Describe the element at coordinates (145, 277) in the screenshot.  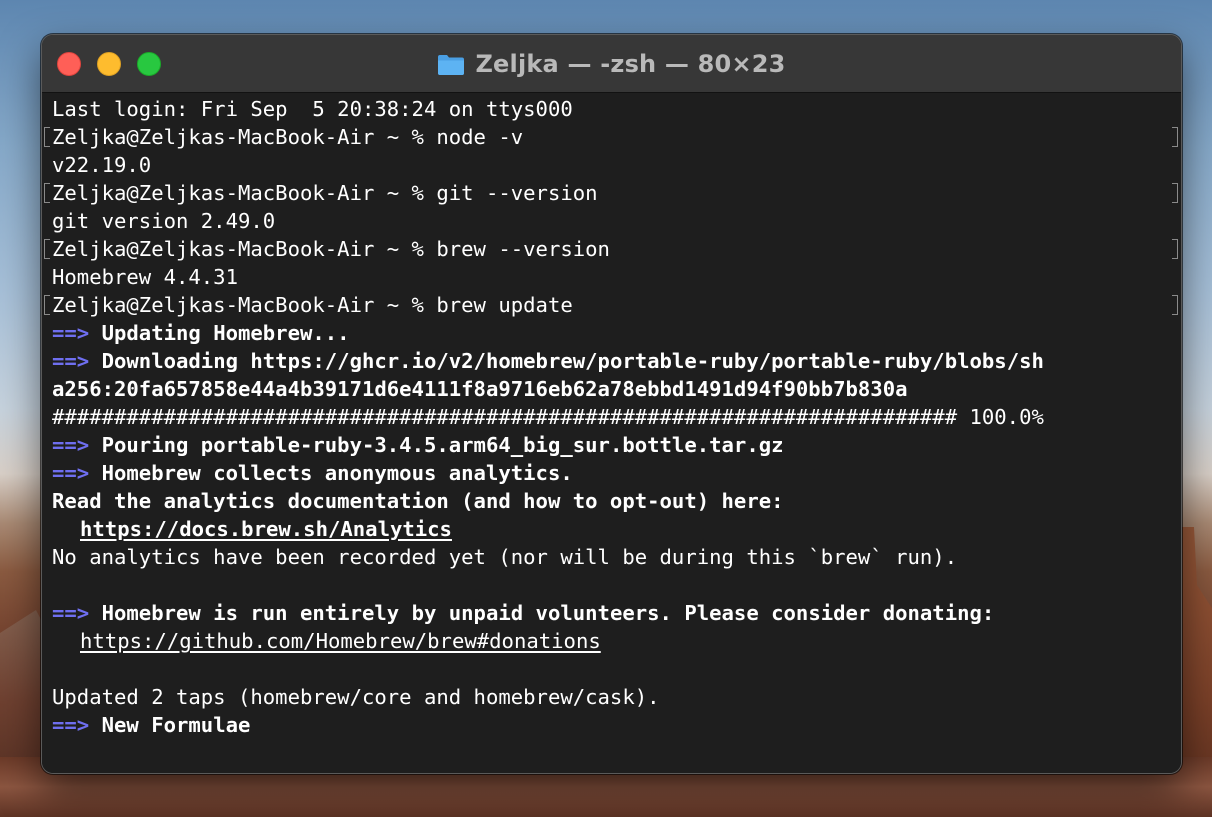
I see `terminal-line: Homebrew 4.4.31` at that location.